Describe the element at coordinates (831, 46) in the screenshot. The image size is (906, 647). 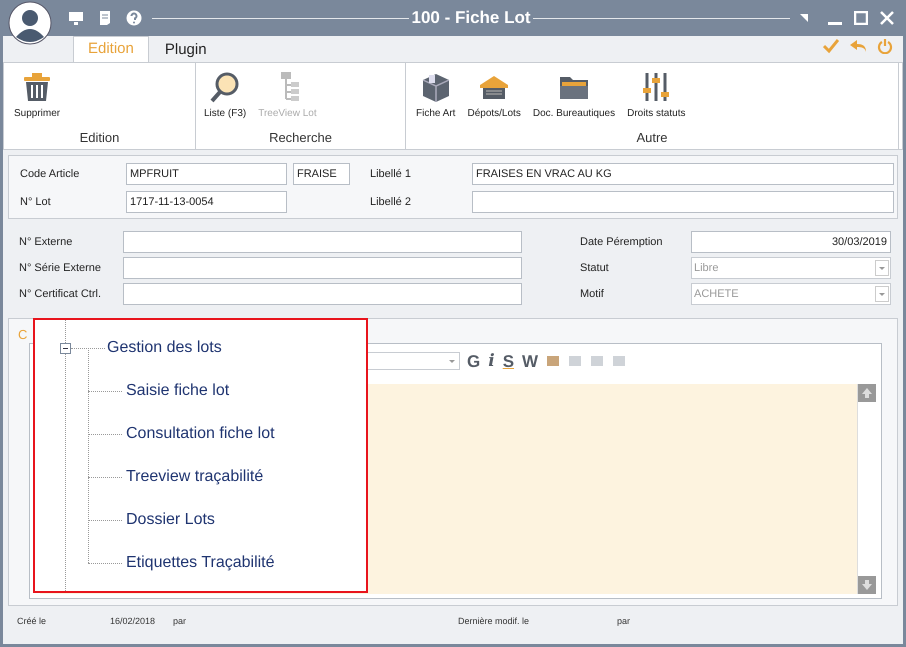
I see `check-icon` at that location.